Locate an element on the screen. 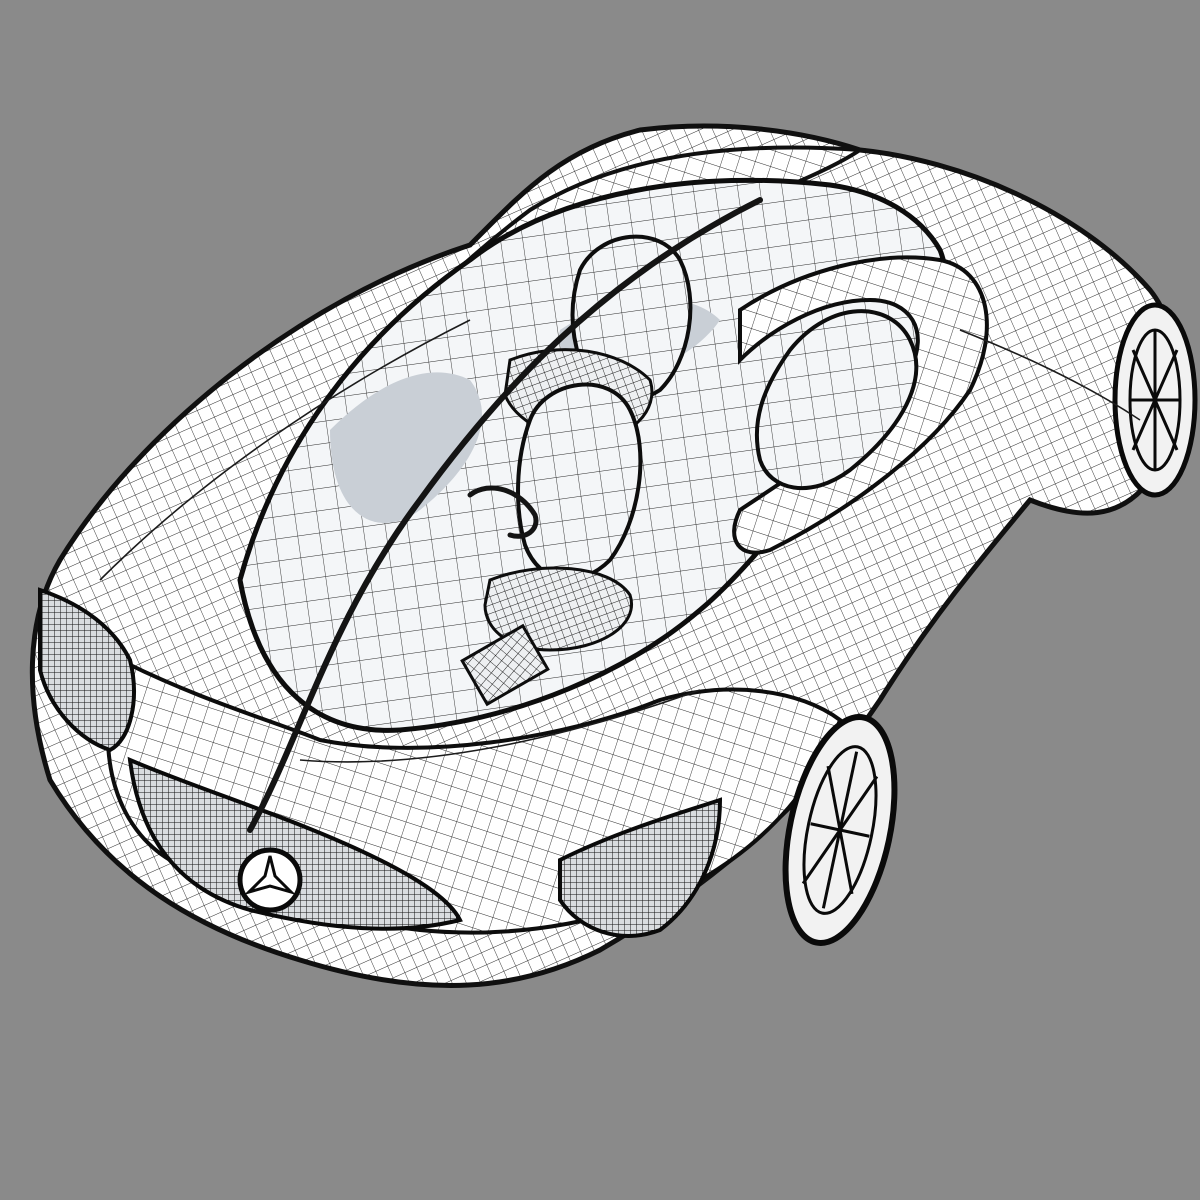 This screenshot has height=1200, width=1200. star-emblem is located at coordinates (270, 880).